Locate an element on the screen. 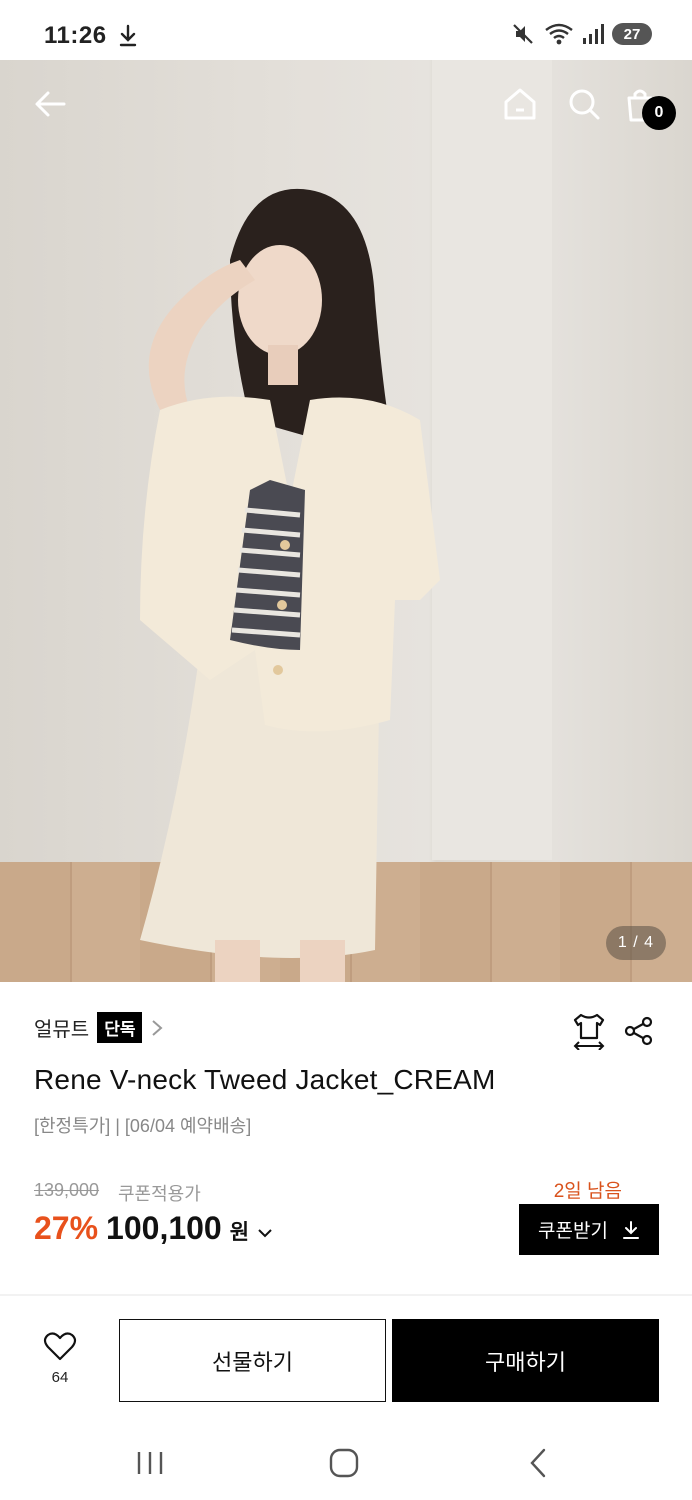 The height and width of the screenshot is (1500, 692). share-icon is located at coordinates (639, 1031).